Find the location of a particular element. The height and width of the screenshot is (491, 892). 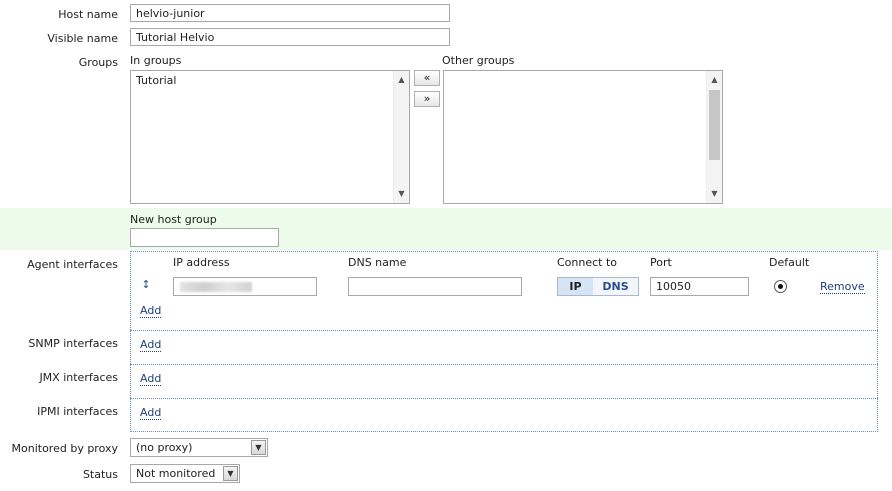

proxy-select-value: (no proxy) is located at coordinates (164, 447).